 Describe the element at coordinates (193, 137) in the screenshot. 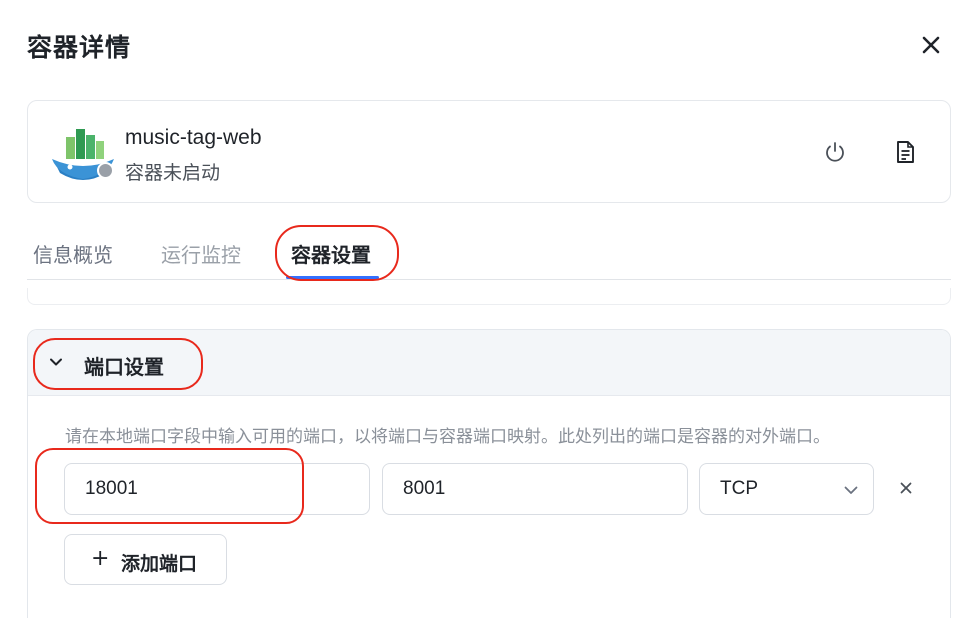

I see `container-name: music-tag-web` at that location.